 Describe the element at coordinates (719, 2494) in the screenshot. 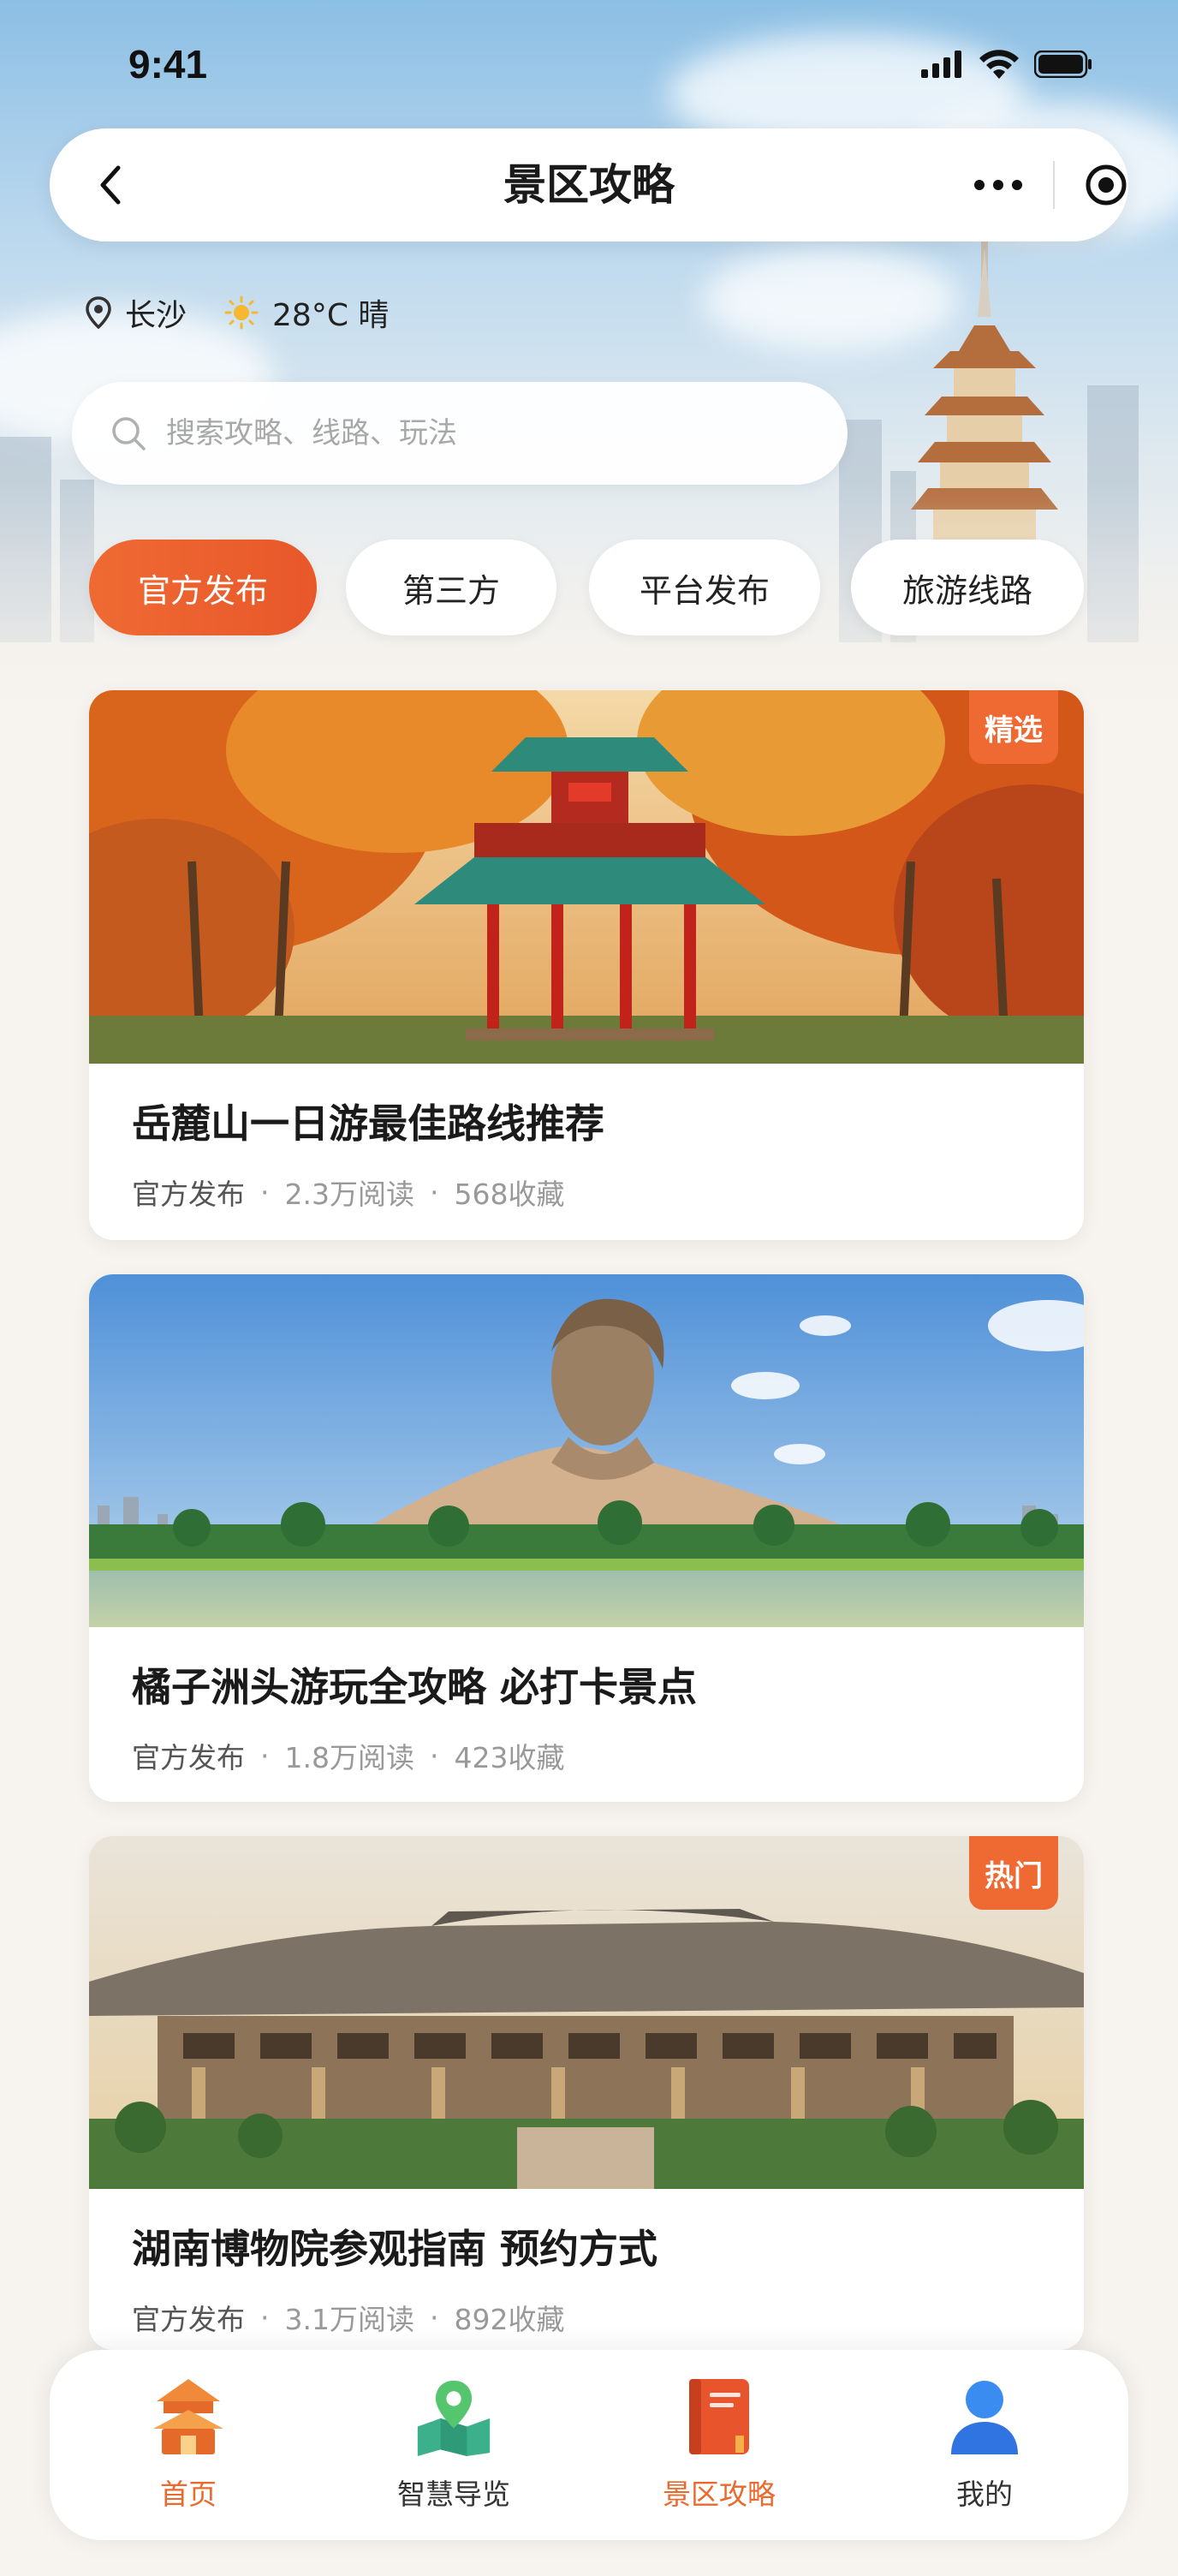

I see `bottom-tab-label: 景区攻略` at that location.